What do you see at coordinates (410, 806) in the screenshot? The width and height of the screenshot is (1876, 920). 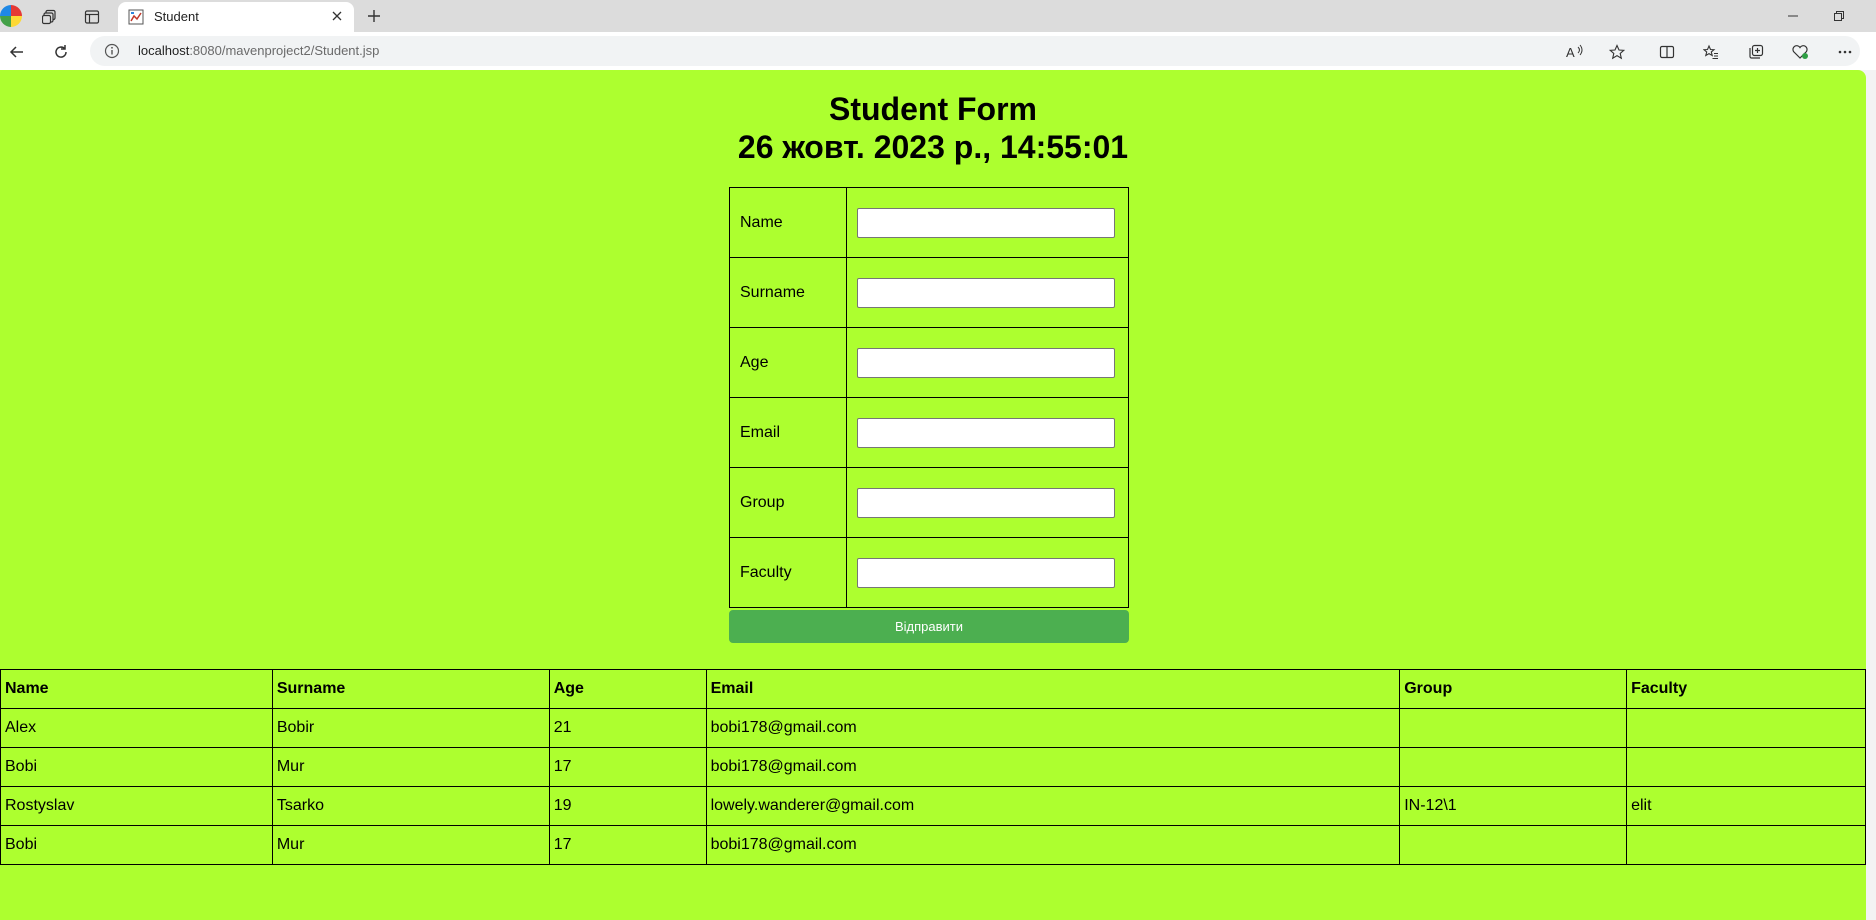 I see `cell-surname: Tsarko` at bounding box center [410, 806].